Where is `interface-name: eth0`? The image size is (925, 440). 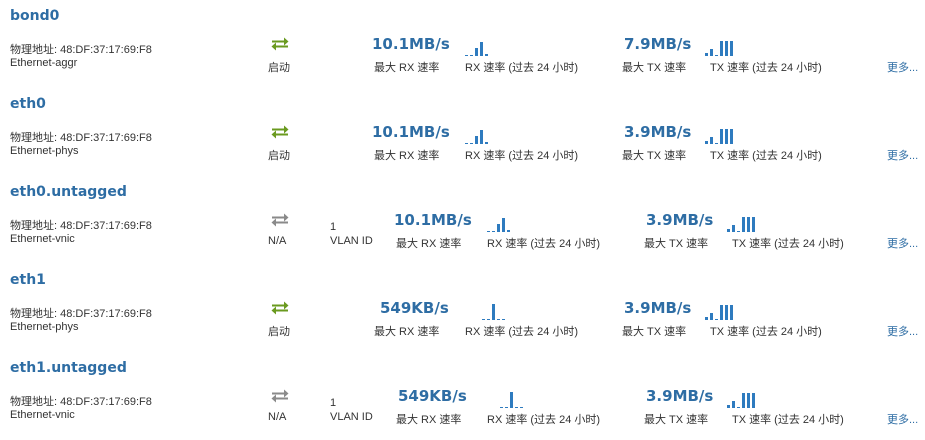 interface-name: eth0 is located at coordinates (28, 104).